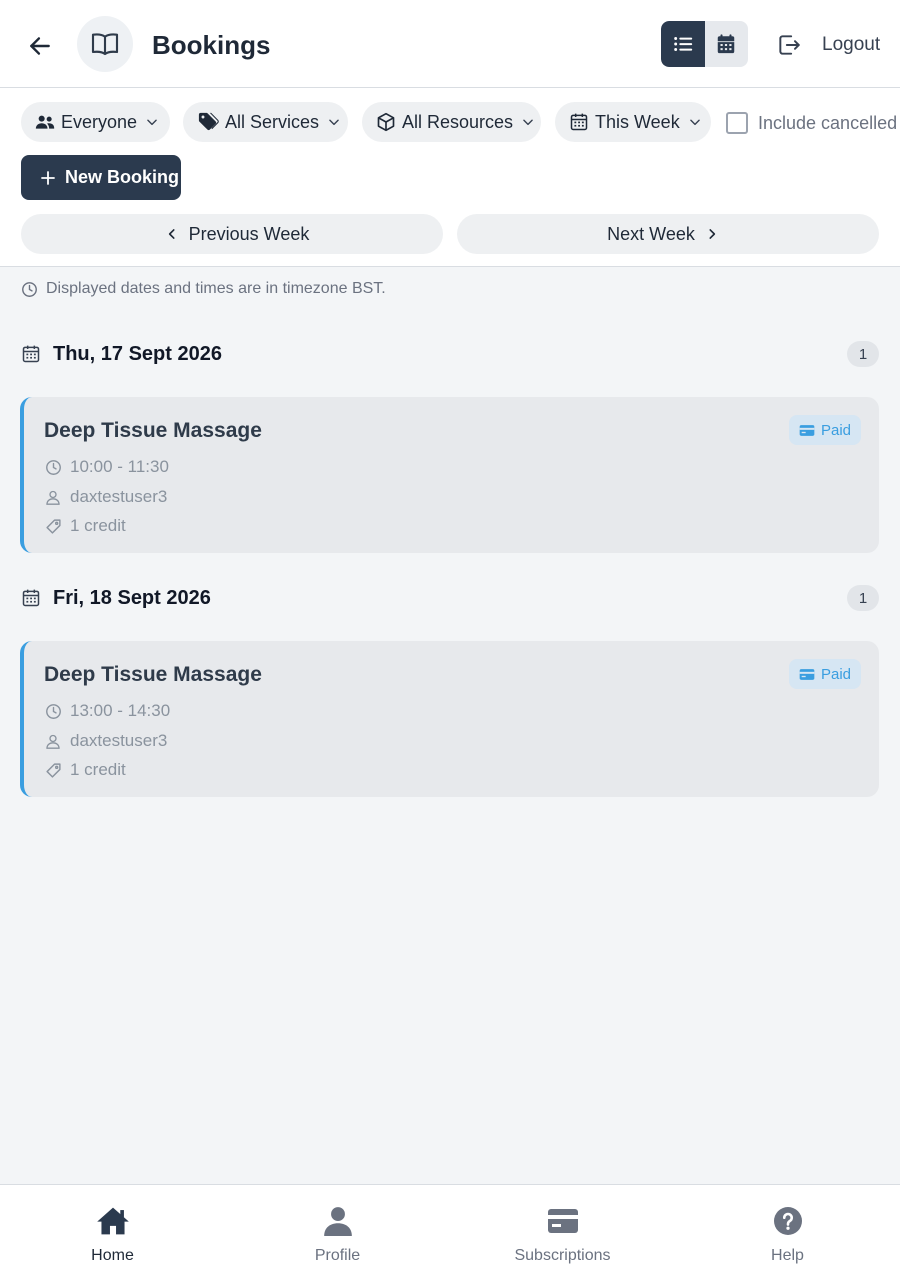 The image size is (900, 1286). What do you see at coordinates (120, 710) in the screenshot?
I see `booking-time-text: 13:00 - 14:30` at bounding box center [120, 710].